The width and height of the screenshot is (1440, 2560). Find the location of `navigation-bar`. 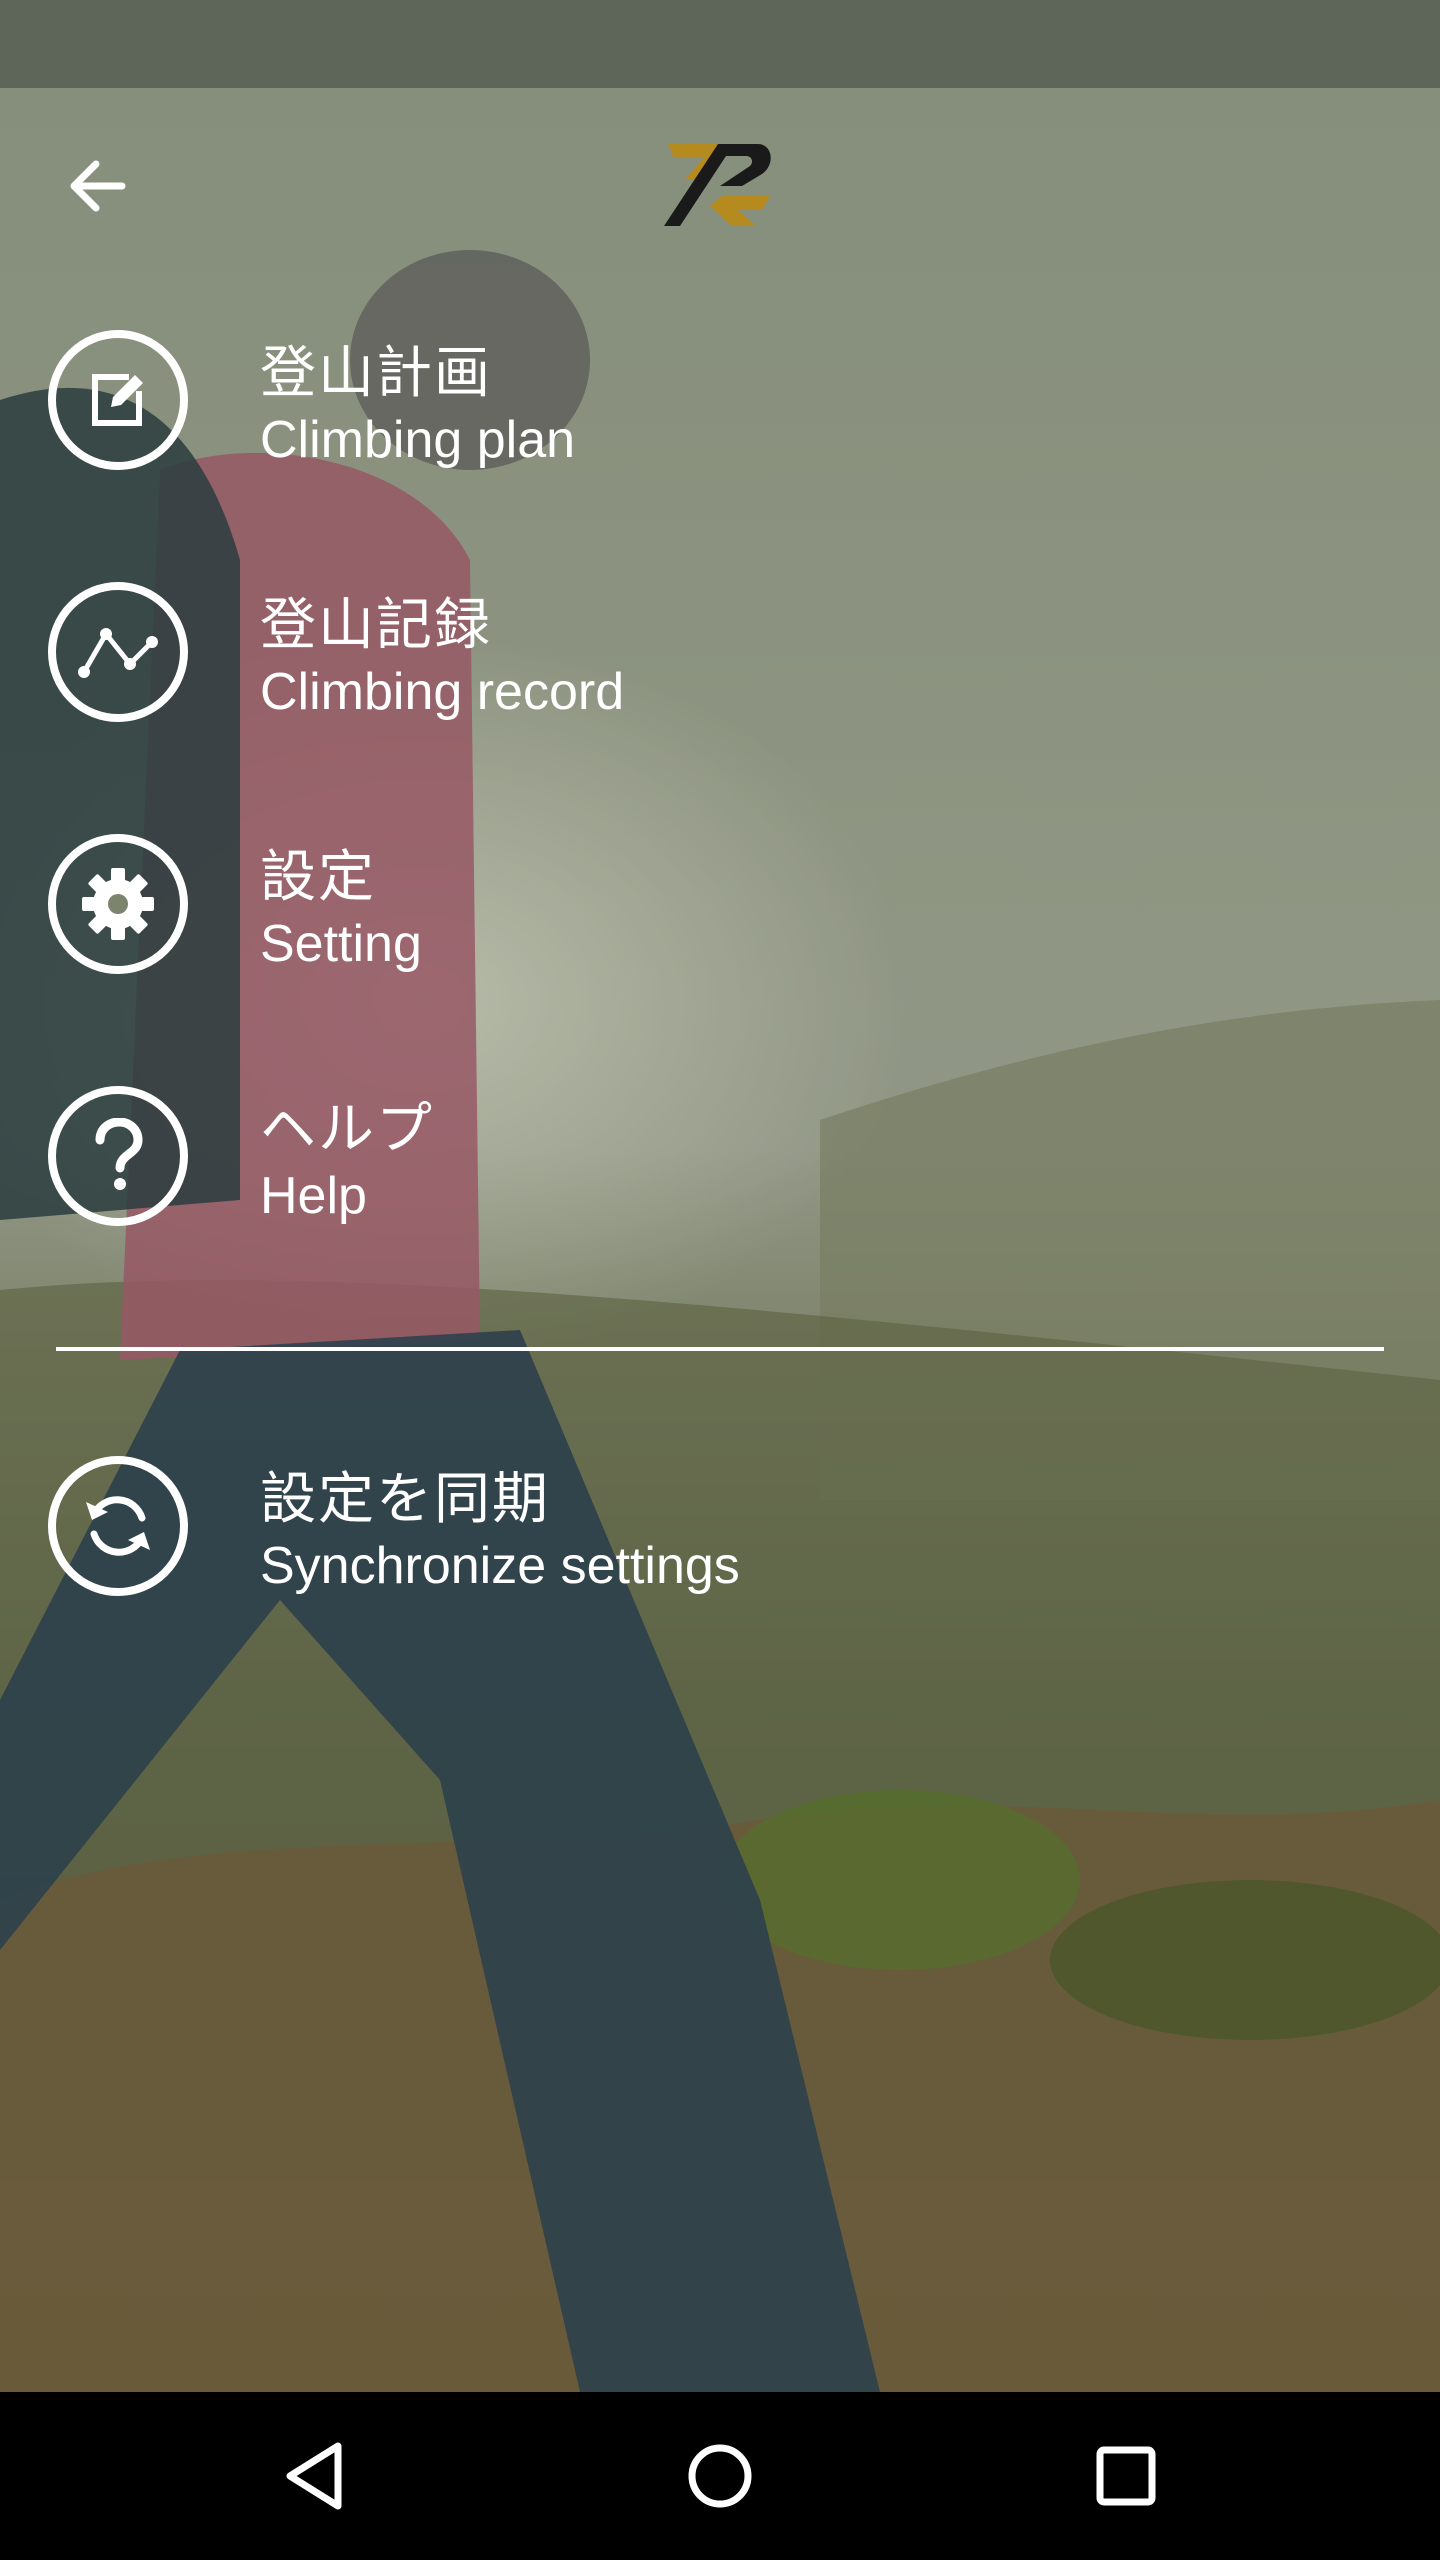

navigation-bar is located at coordinates (720, 2476).